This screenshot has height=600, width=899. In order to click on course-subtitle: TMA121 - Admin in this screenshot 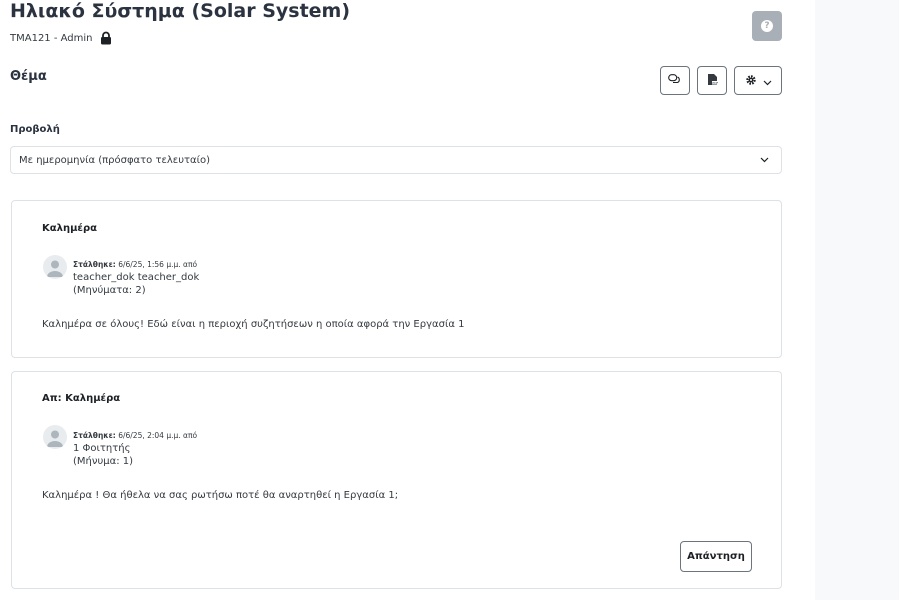, I will do `click(61, 38)`.